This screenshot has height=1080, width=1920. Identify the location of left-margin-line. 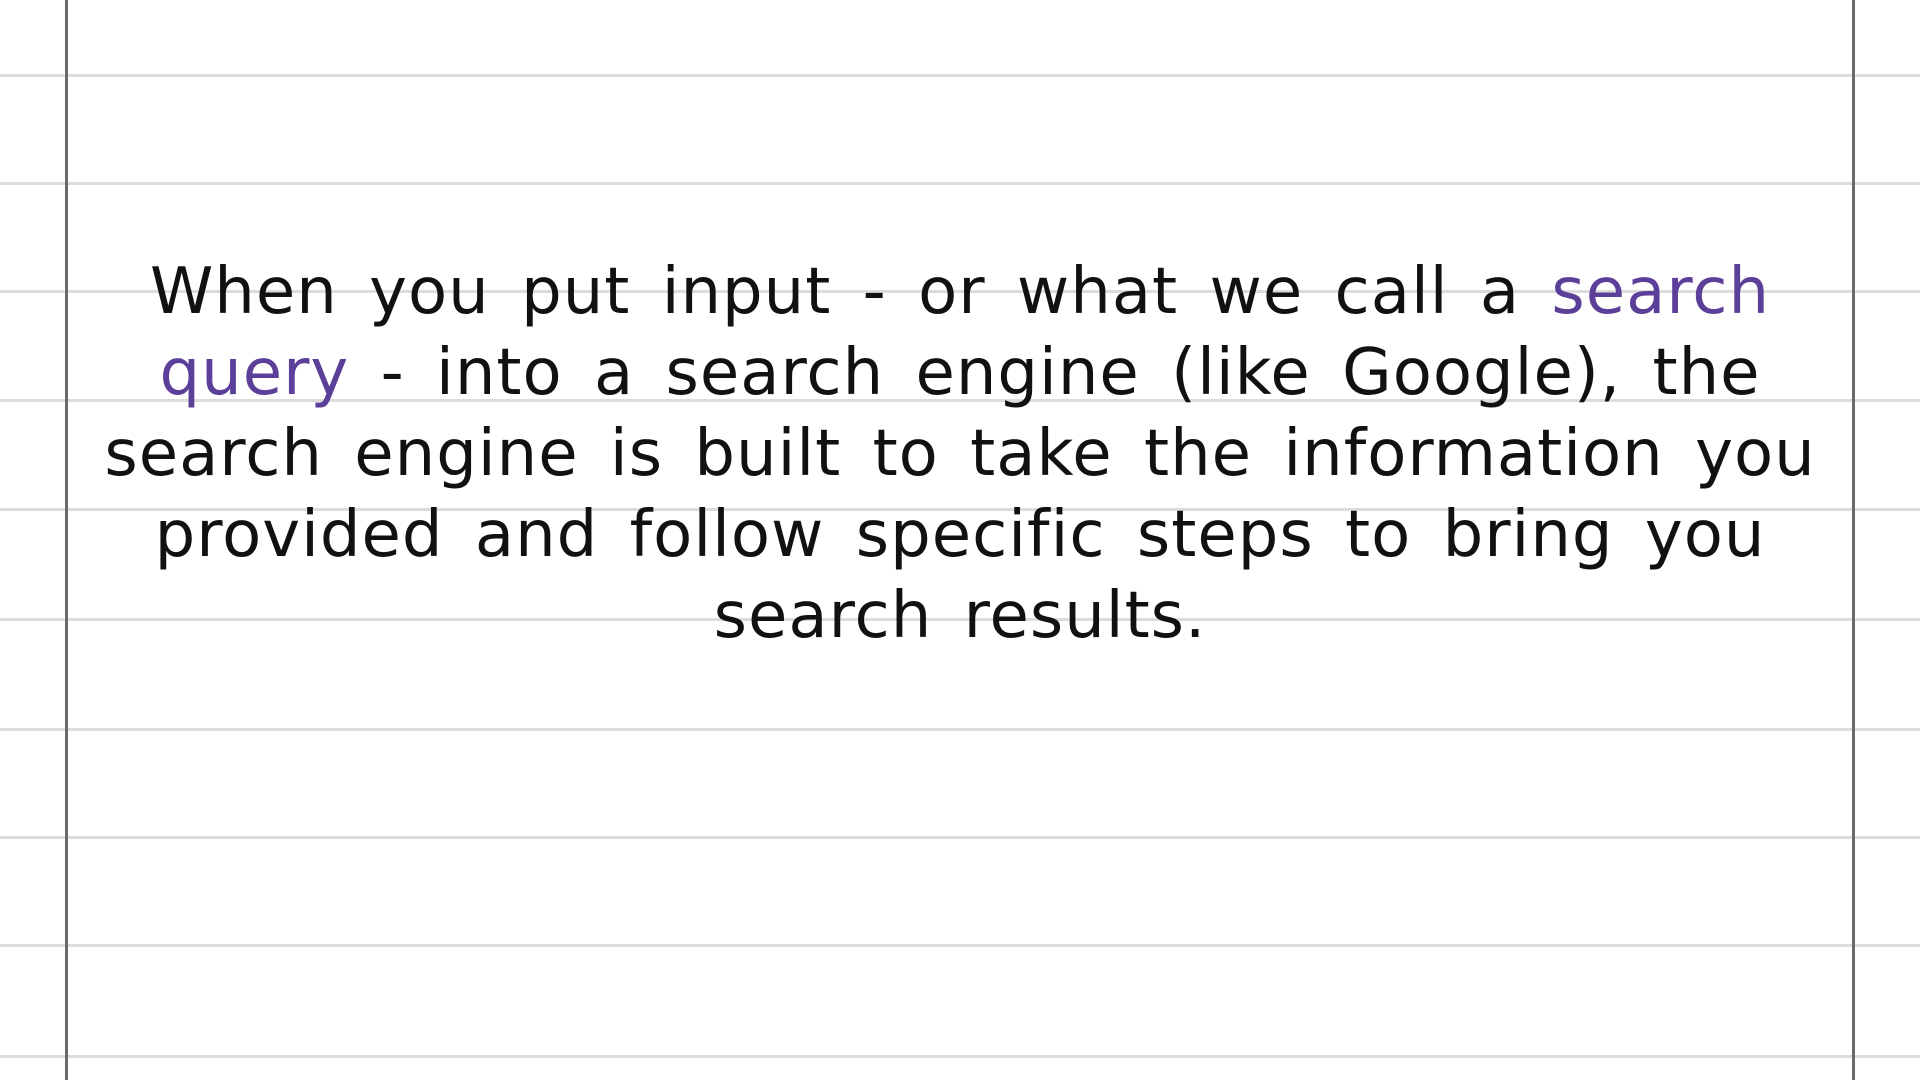
(66, 540).